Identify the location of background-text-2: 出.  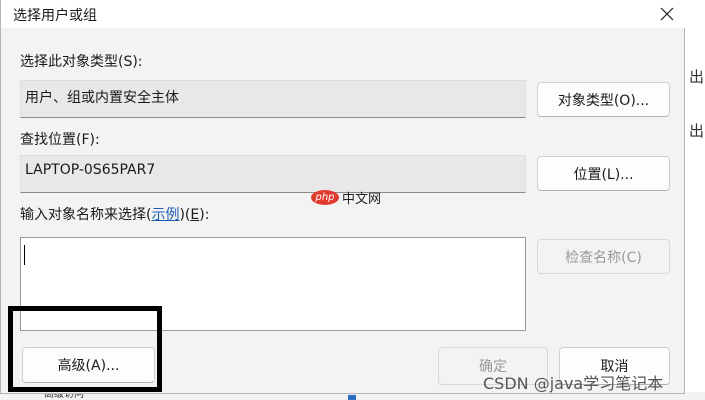
(697, 131).